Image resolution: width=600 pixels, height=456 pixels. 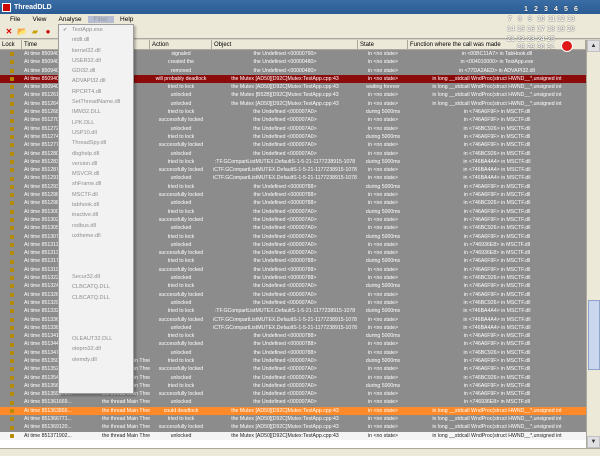 What do you see at coordinates (96, 133) in the screenshot?
I see `filter-menu-item: USP10.dll` at bounding box center [96, 133].